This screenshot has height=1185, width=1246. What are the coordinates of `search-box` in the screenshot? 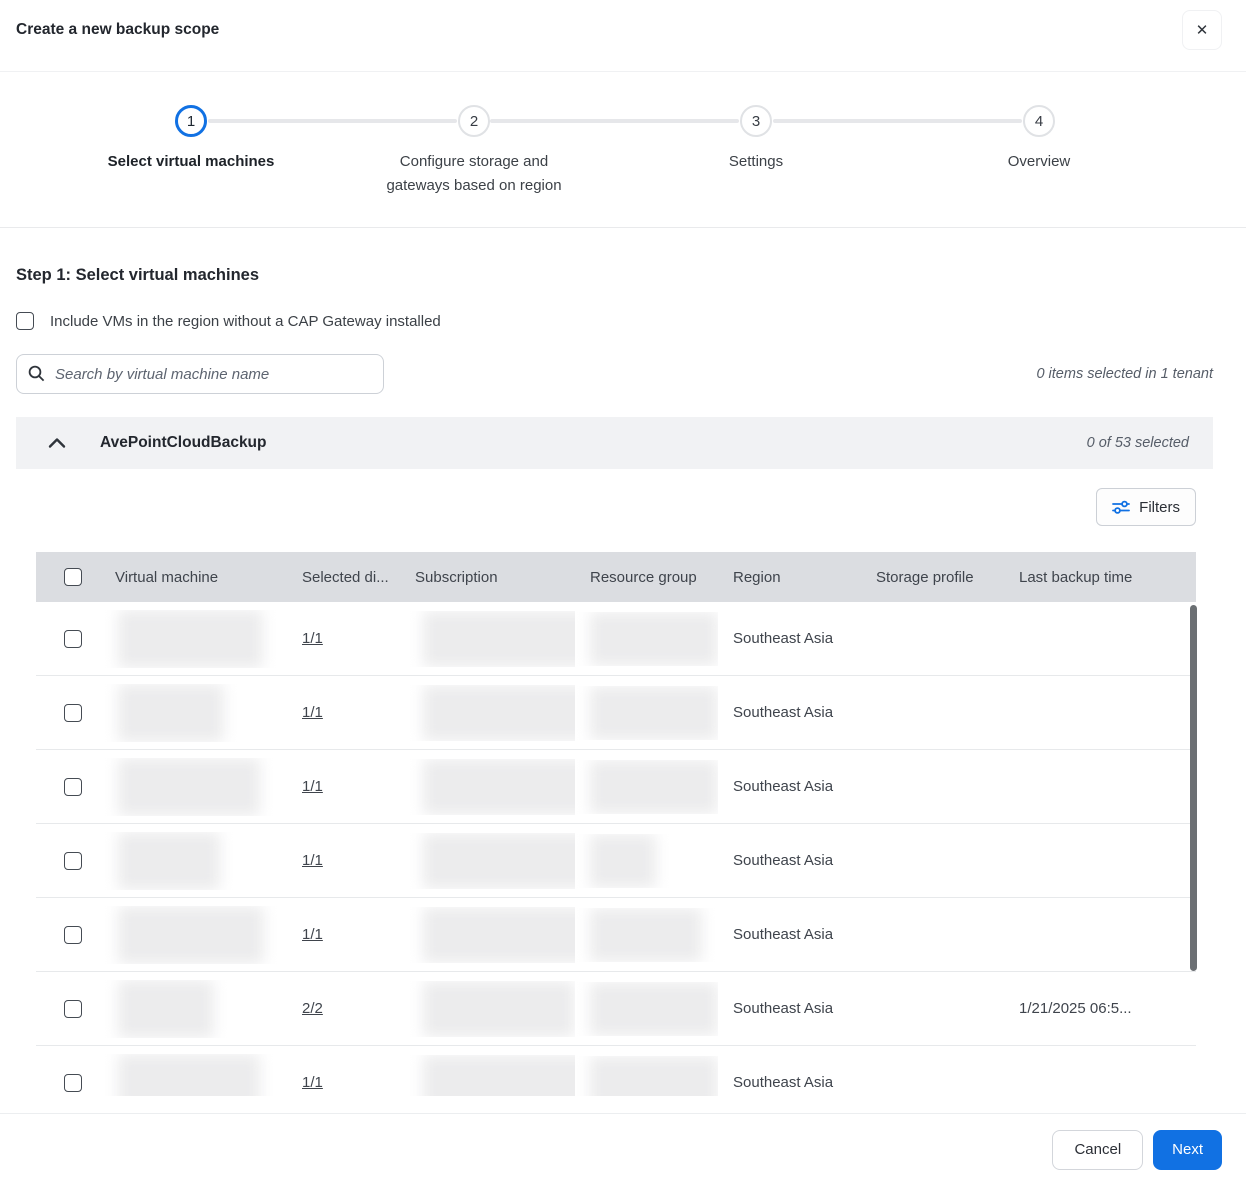 It's located at (200, 374).